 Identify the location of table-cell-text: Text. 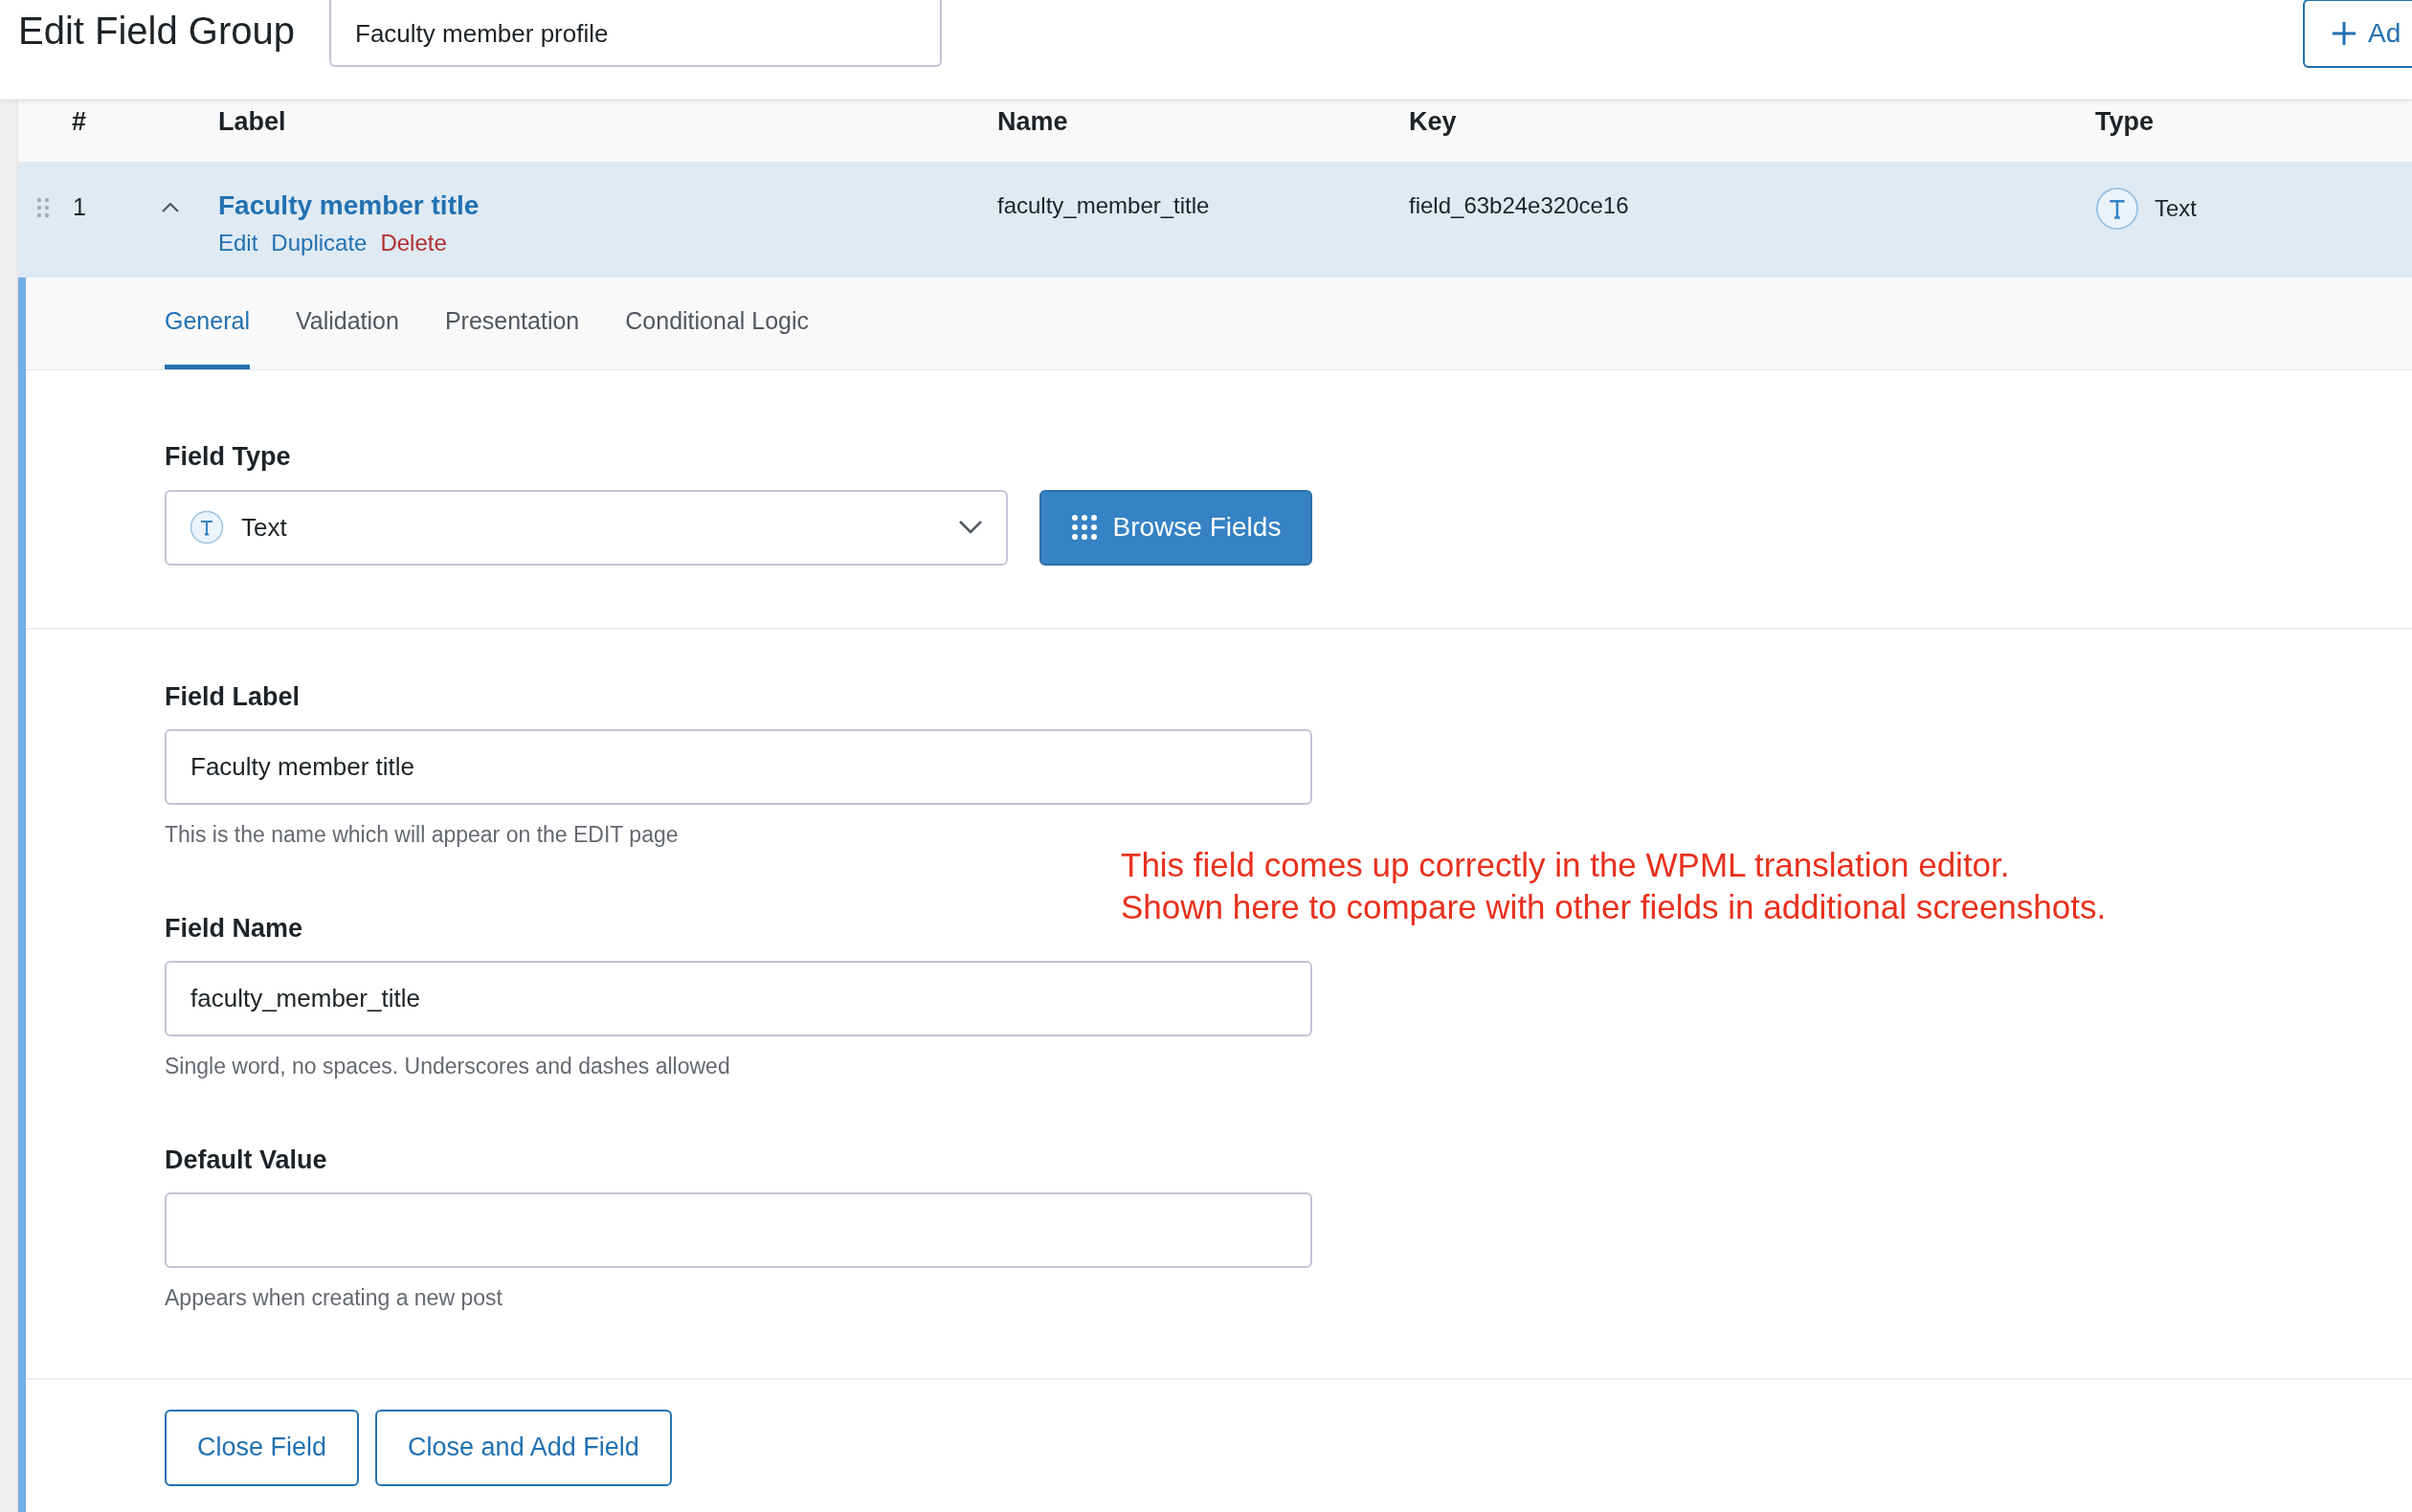
(2176, 208).